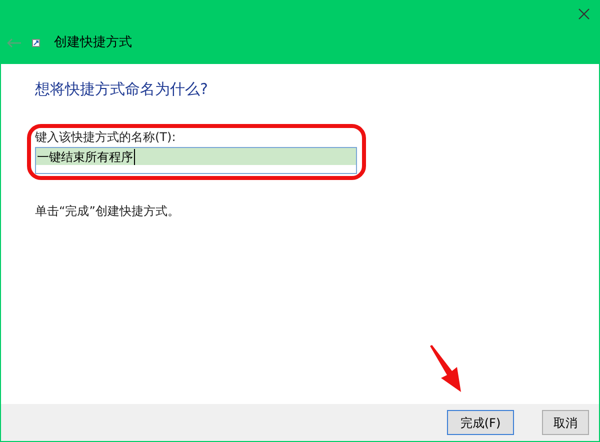  I want to click on name-input-field: 一键结束所有程序, so click(196, 160).